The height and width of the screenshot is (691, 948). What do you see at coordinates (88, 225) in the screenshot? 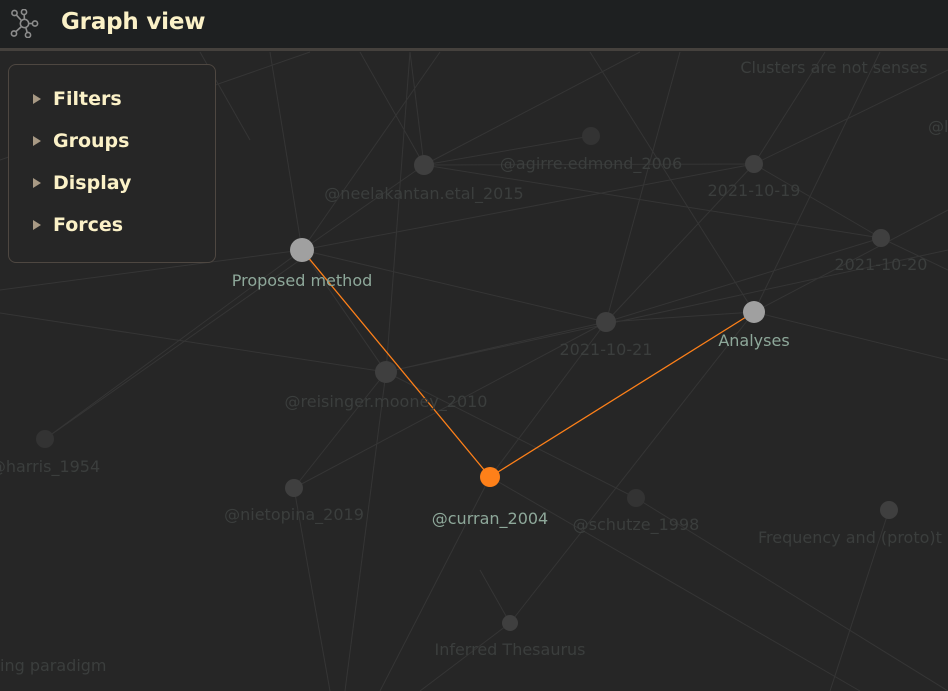
I see `panel-item-label: Forces` at bounding box center [88, 225].